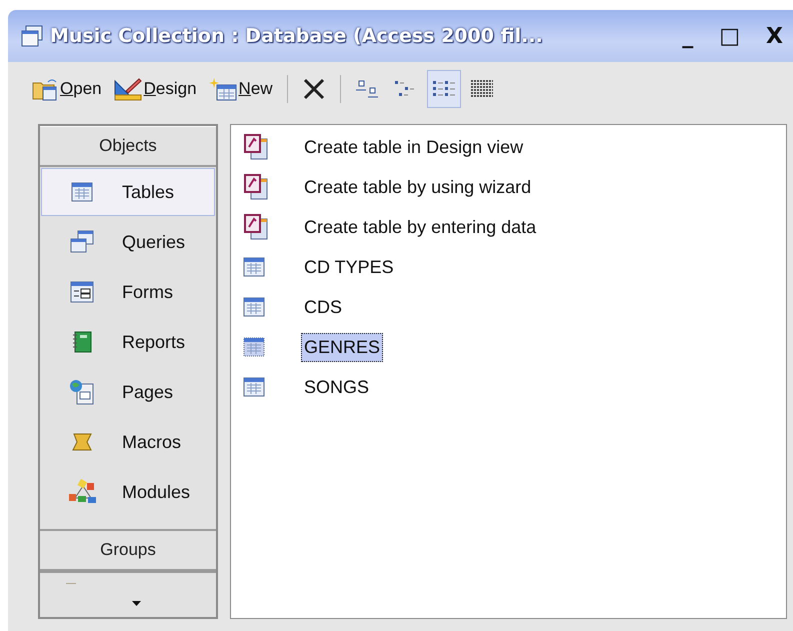 The image size is (793, 631). Describe the element at coordinates (342, 347) in the screenshot. I see `object-item: GENRES` at that location.